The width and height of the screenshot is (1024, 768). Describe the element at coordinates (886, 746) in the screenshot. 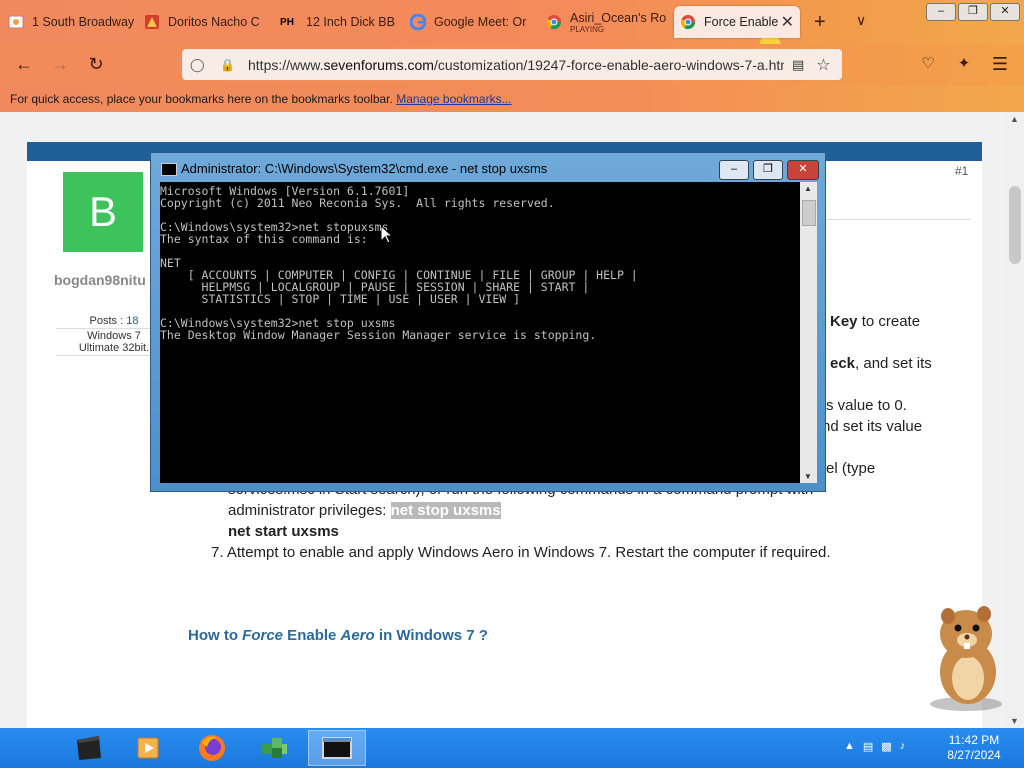

I see `display-icon: ▩` at that location.